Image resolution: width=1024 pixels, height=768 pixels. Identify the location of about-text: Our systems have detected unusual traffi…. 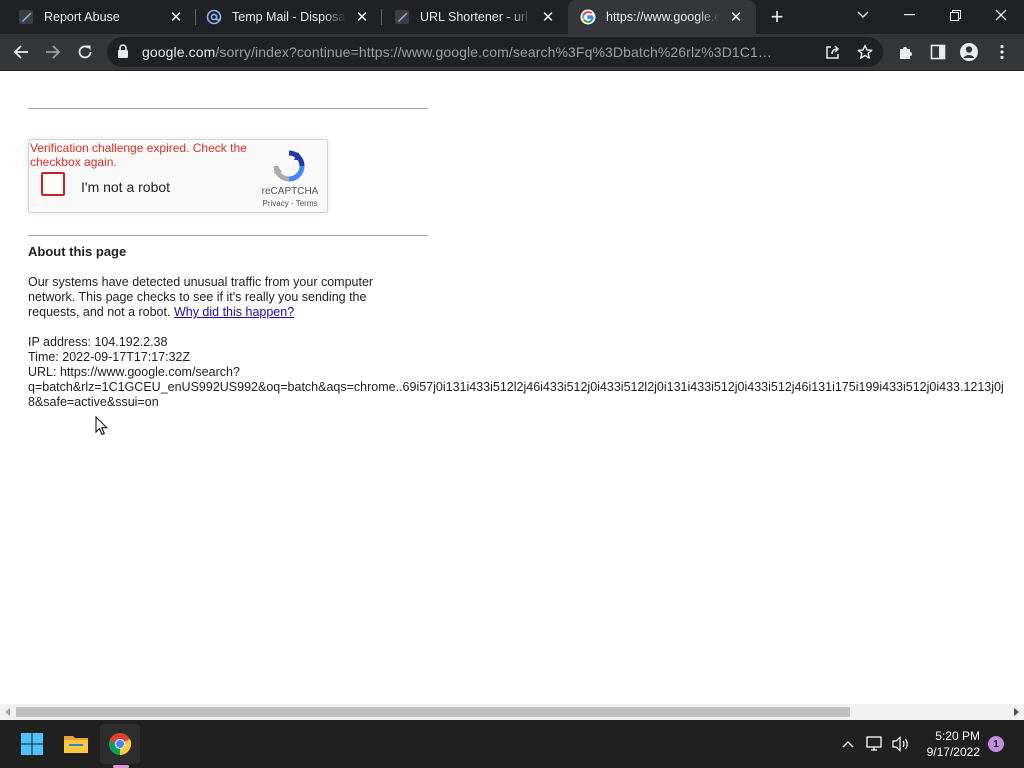
(218, 297).